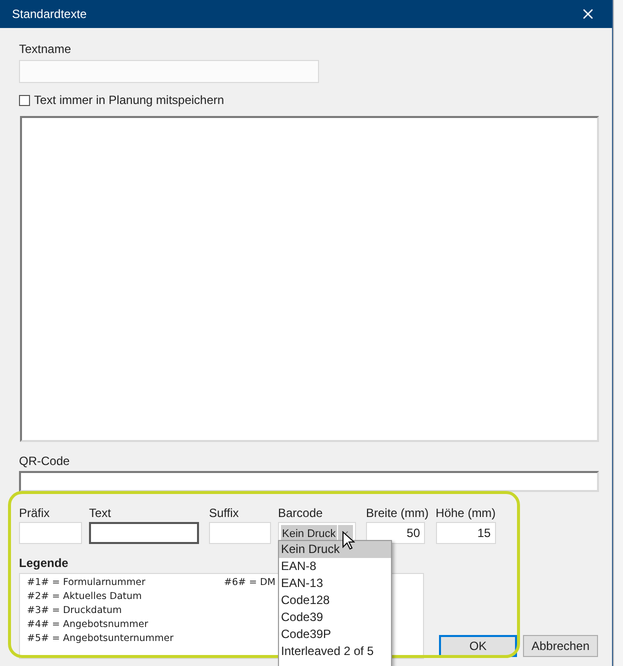 This screenshot has width=623, height=666. What do you see at coordinates (466, 513) in the screenshot?
I see `field-label: Höhe (mm)` at bounding box center [466, 513].